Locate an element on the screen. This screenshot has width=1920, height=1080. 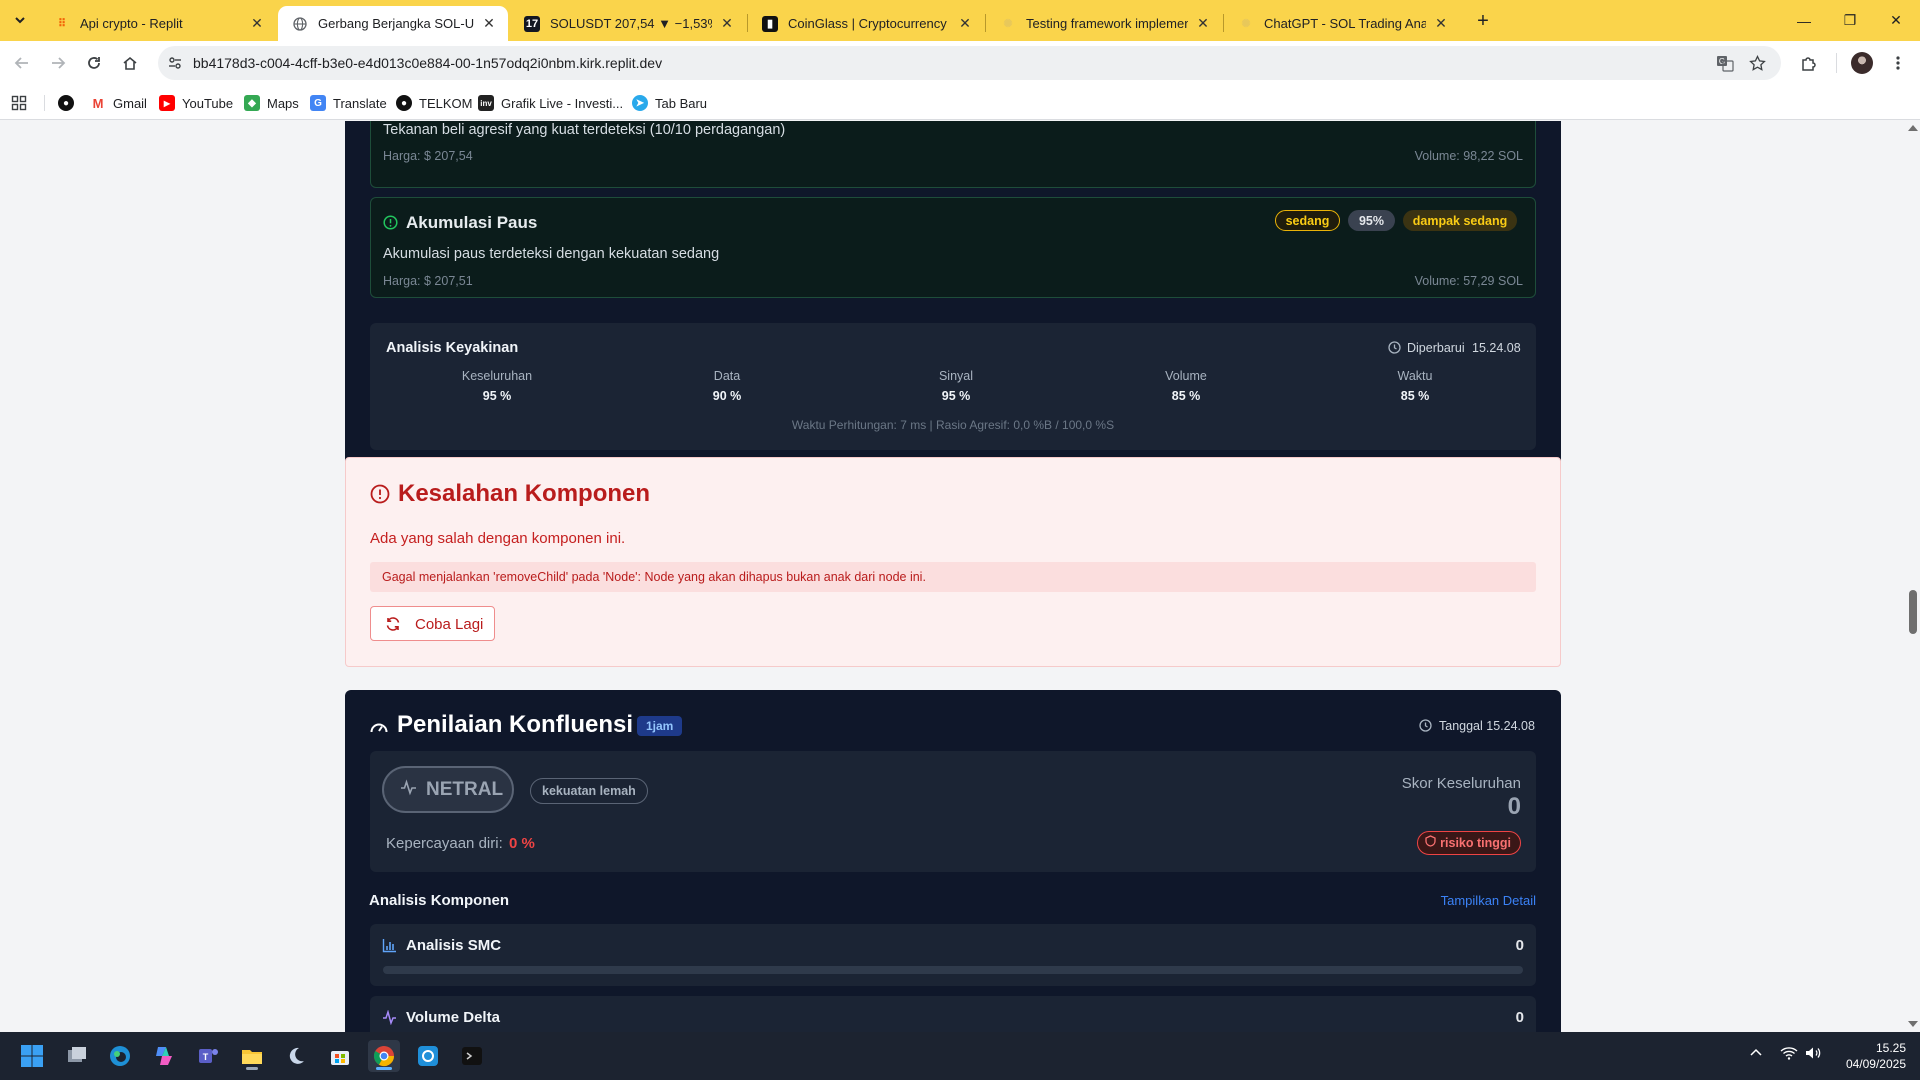
bookmark-gmail: M Gmail is located at coordinates (118, 103).